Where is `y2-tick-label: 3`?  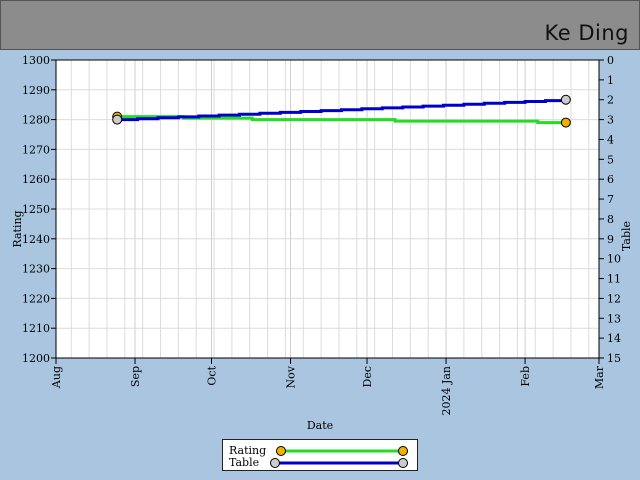
y2-tick-label: 3 is located at coordinates (610, 120).